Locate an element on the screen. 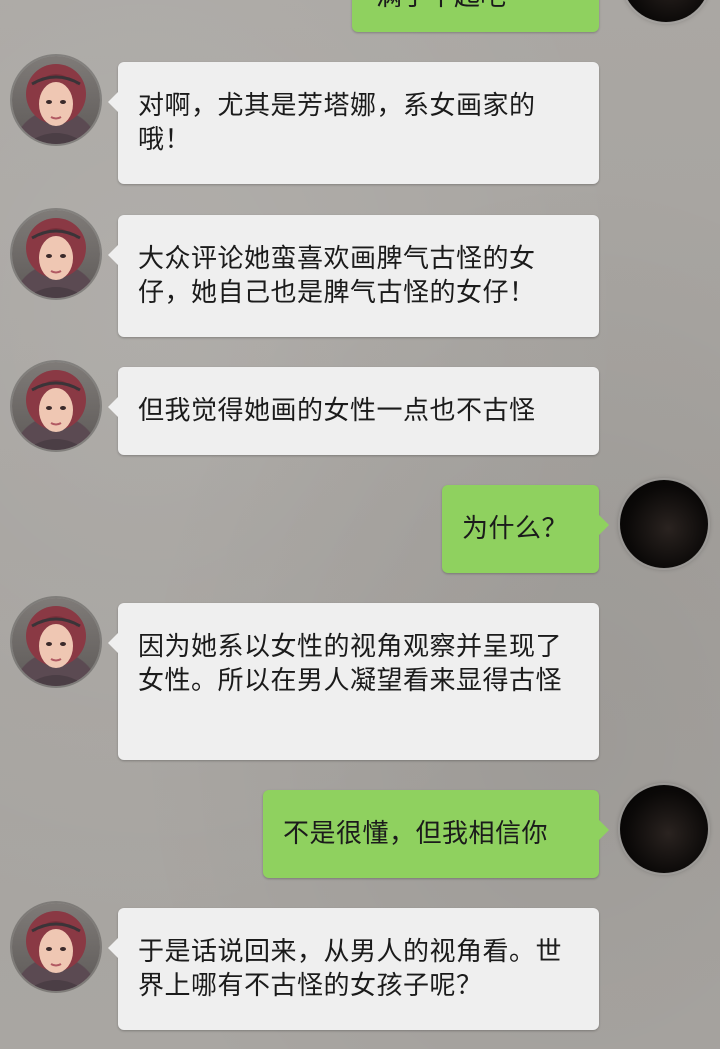  message-text: 对啊，尤其是芳塔娜，系女画家的哦！ is located at coordinates (337, 122).